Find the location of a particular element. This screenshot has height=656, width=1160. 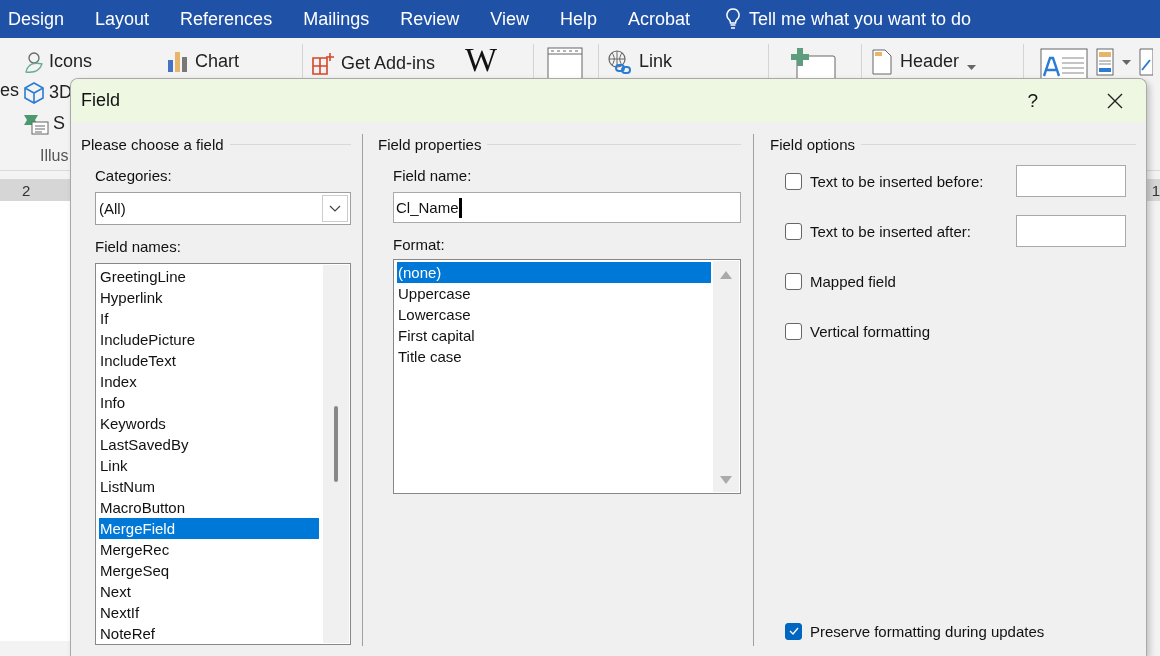

group-label: Illus is located at coordinates (55, 156).